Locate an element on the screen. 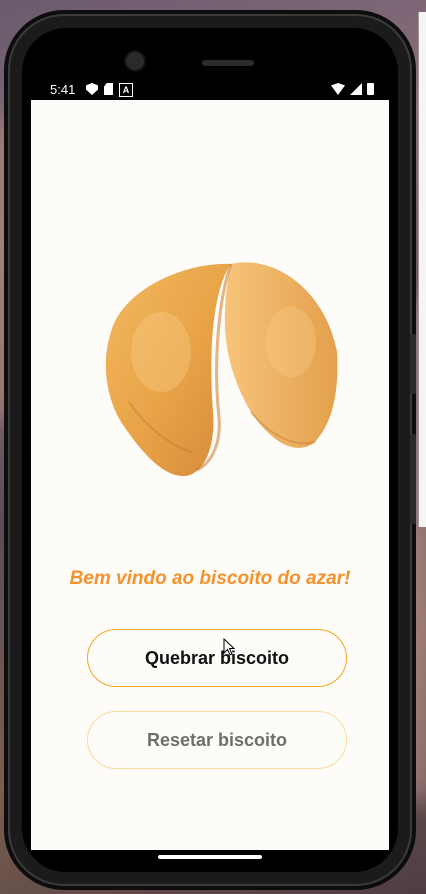 The height and width of the screenshot is (894, 426). shield-icon is located at coordinates (92, 89).